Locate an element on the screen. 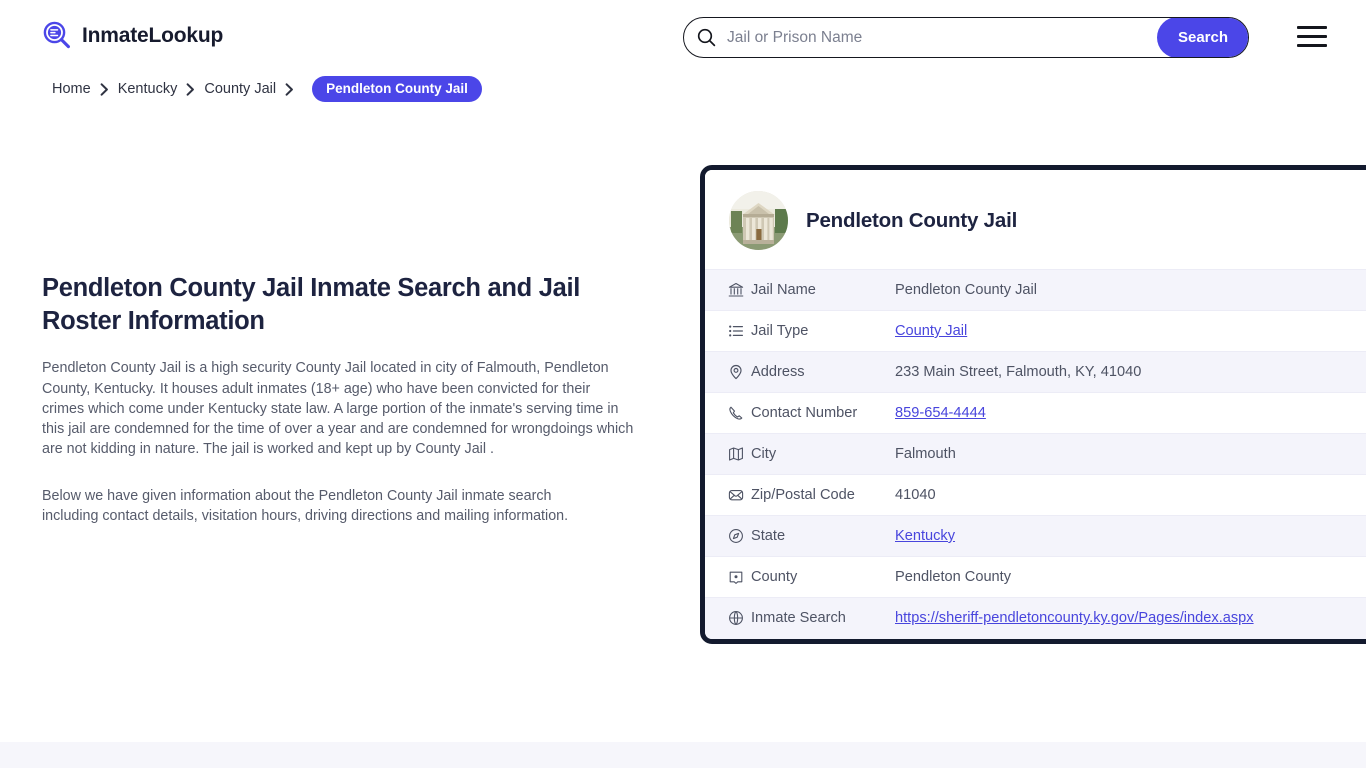 The height and width of the screenshot is (768, 1366). table-row: City Falmouth is located at coordinates (1035, 454).